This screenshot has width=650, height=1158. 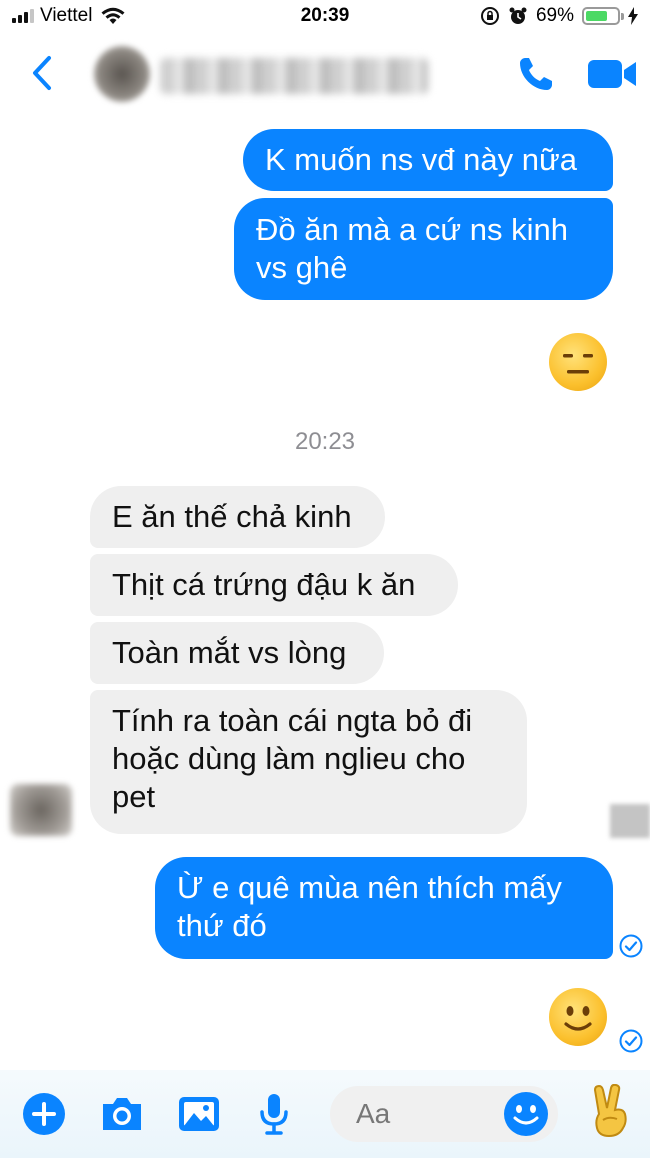 I want to click on voice-message-button, so click(x=274, y=1114).